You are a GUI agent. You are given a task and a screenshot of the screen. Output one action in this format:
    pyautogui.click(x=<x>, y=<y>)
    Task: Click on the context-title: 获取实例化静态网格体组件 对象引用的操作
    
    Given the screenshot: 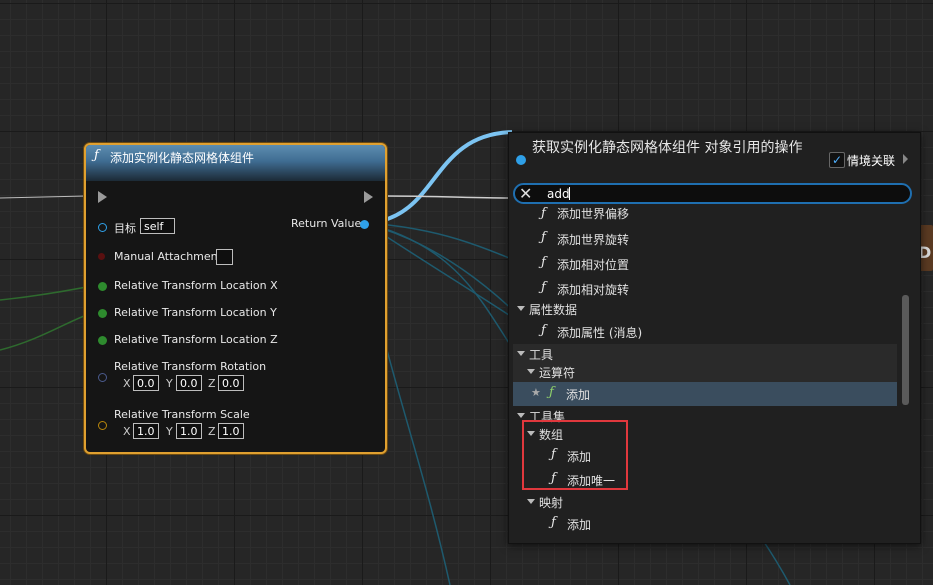 What is the action you would take?
    pyautogui.click(x=667, y=148)
    